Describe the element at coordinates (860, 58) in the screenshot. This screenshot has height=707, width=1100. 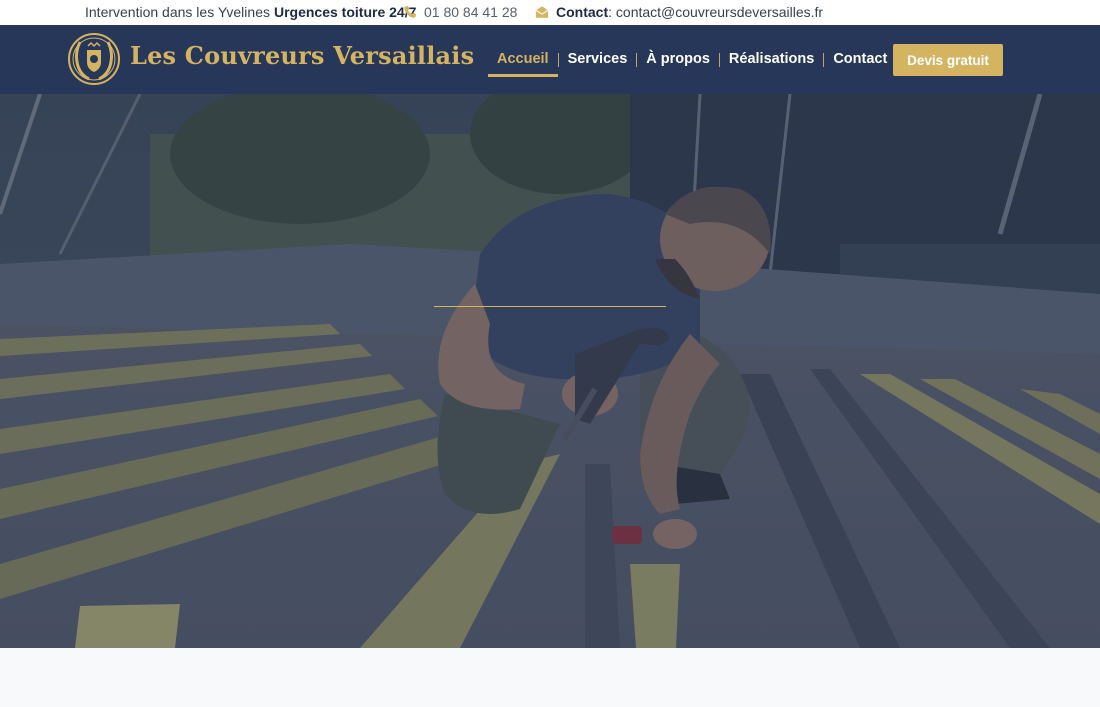
I see `nav-item-contact: Contact` at that location.